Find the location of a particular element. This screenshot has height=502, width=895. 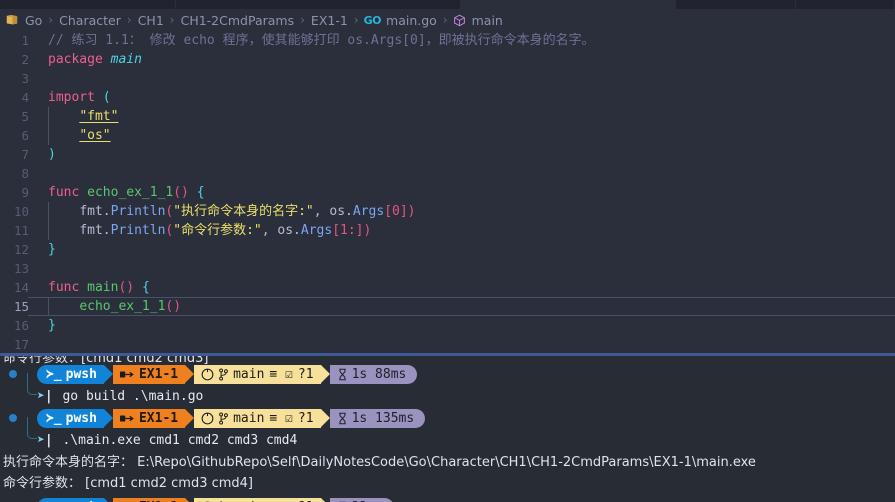

line-number-active: 15 is located at coordinates (21, 306).